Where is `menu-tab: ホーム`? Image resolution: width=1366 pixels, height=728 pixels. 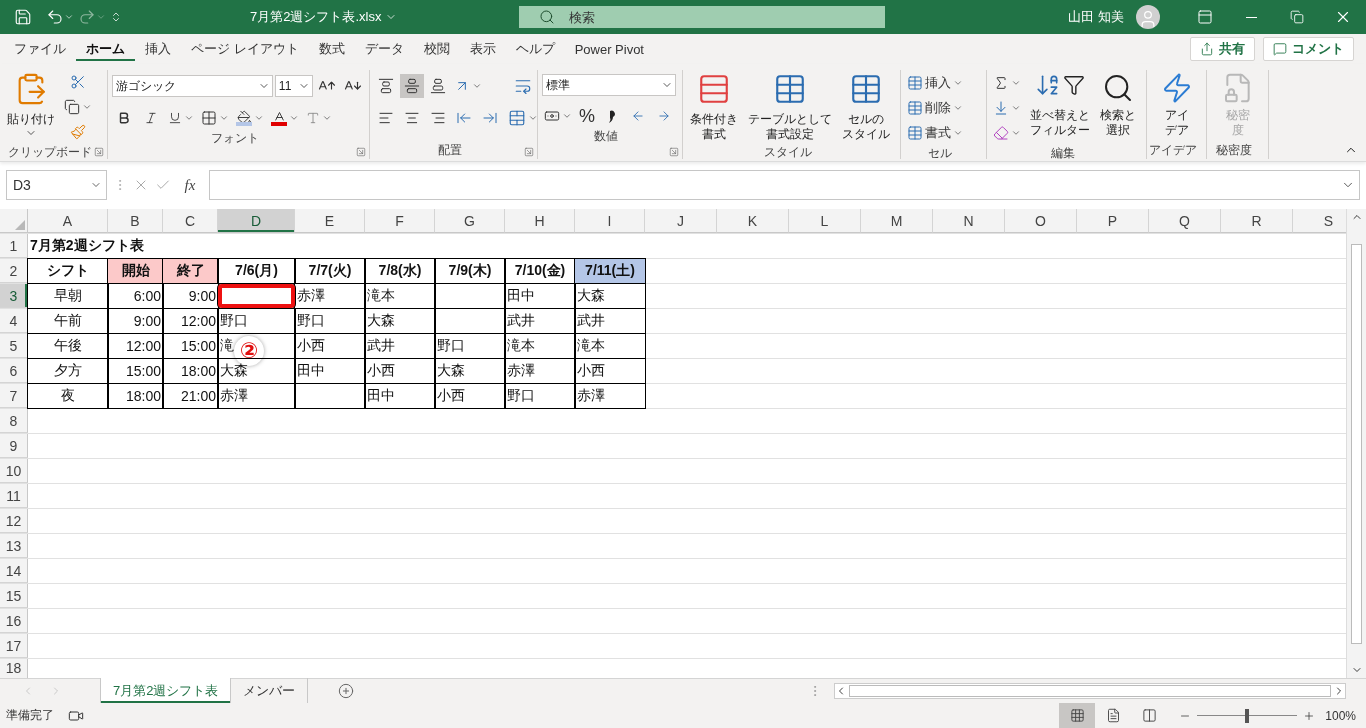 menu-tab: ホーム is located at coordinates (105, 49).